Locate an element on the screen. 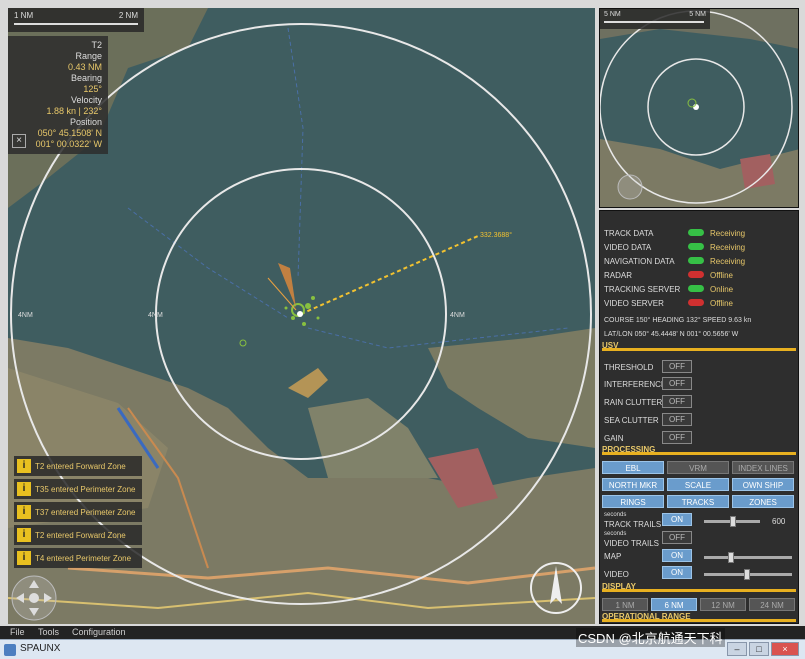 Image resolution: width=805 pixels, height=659 pixels. alert-item: i T37 entered Perimeter Zone is located at coordinates (78, 512).